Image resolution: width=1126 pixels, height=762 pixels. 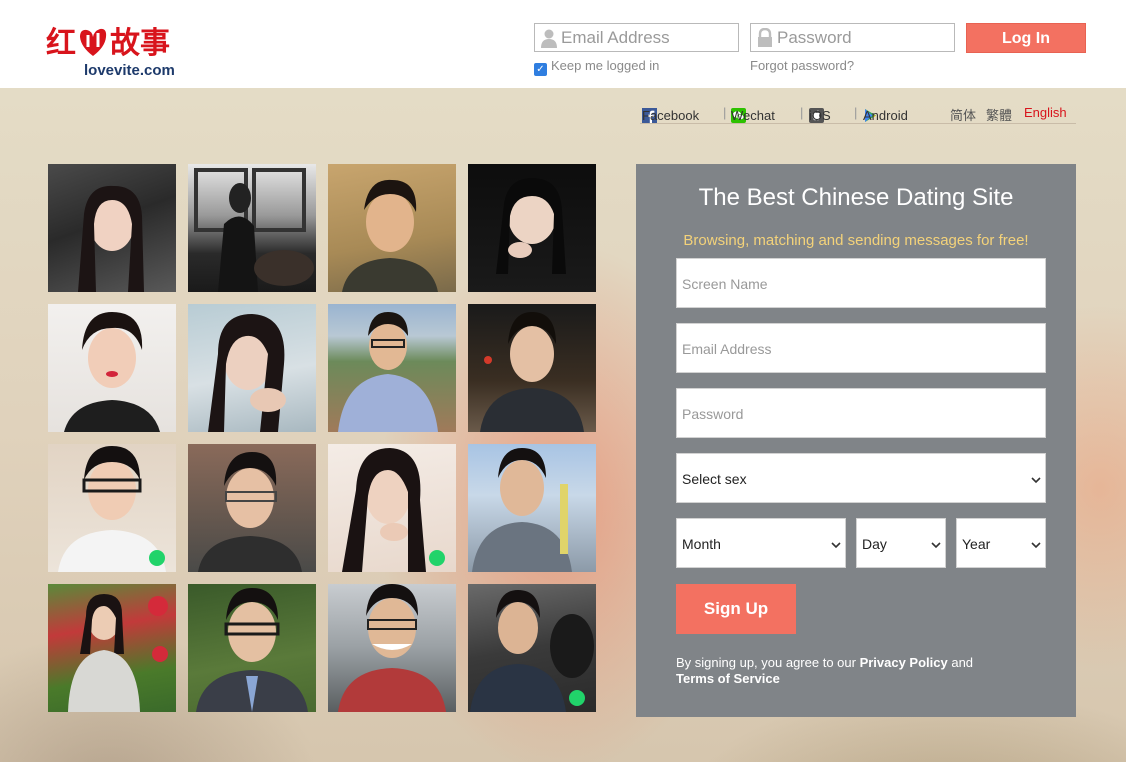 I want to click on month-select: Month, so click(x=761, y=543).